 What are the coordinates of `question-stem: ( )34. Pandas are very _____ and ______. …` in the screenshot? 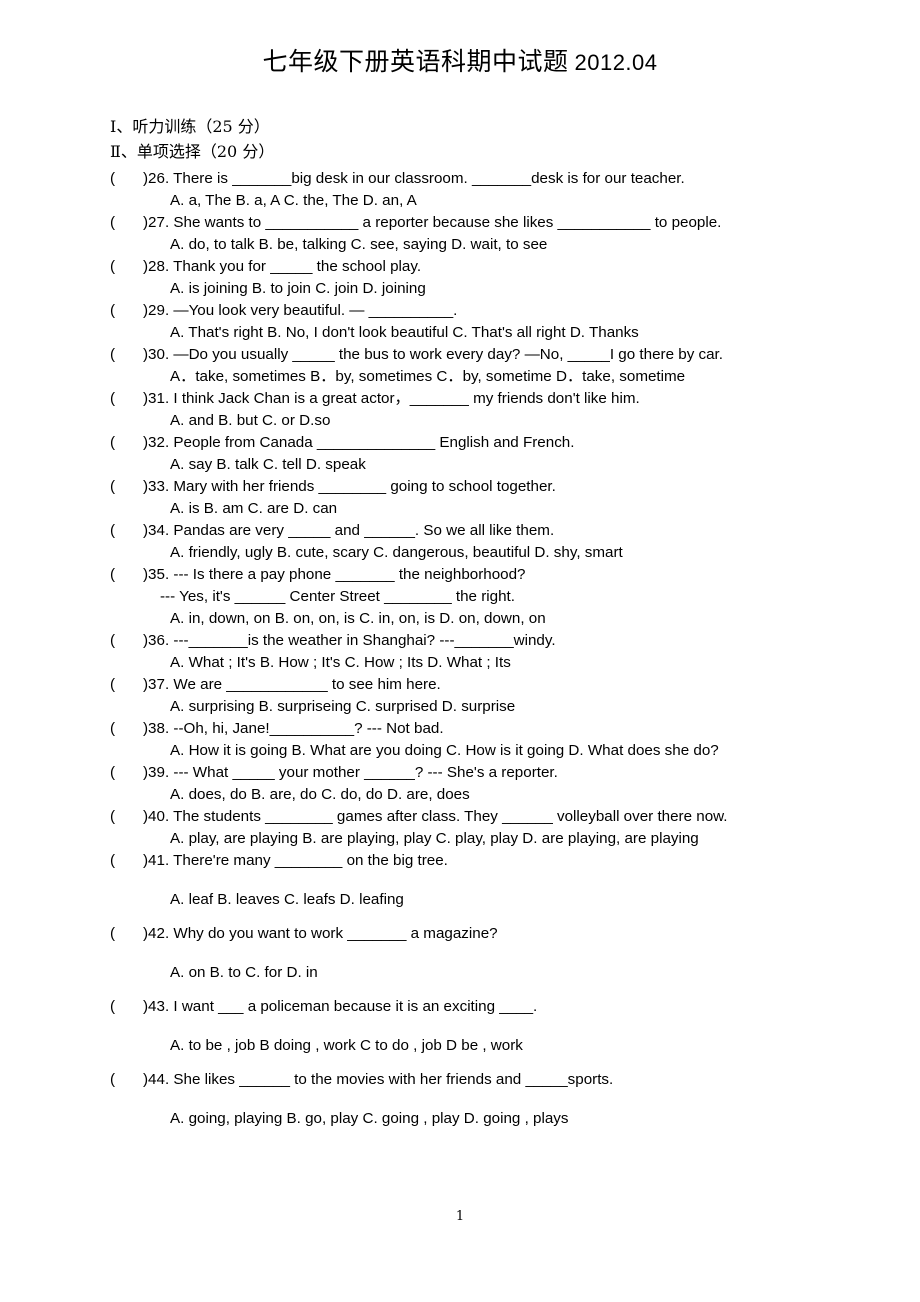 It's located at (460, 531).